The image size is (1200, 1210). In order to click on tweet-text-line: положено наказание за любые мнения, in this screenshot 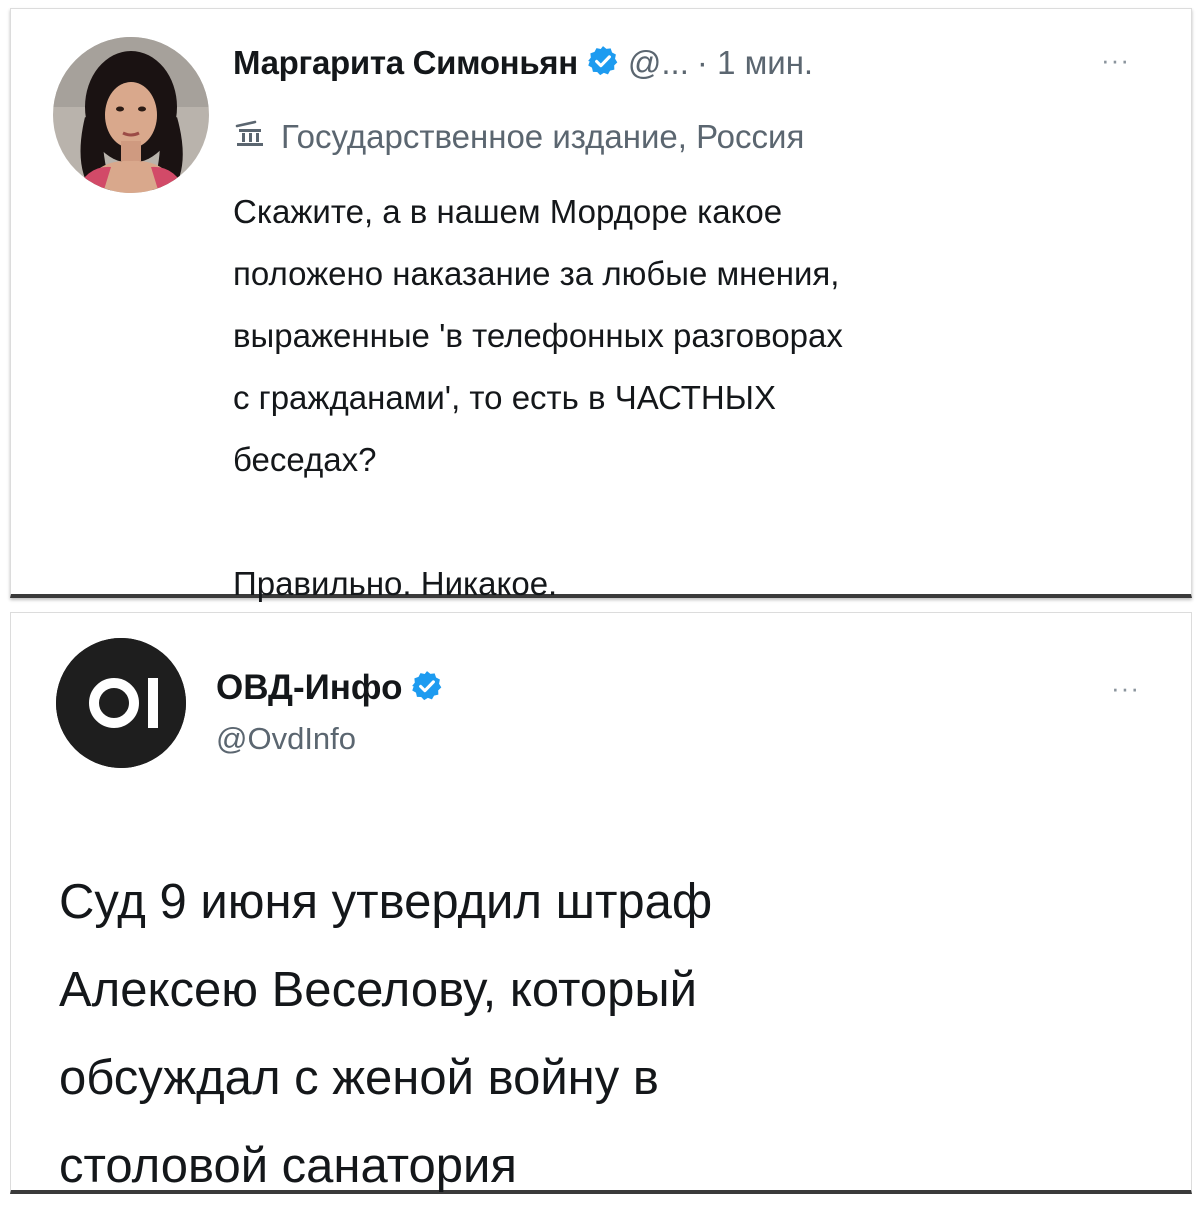, I will do `click(536, 273)`.